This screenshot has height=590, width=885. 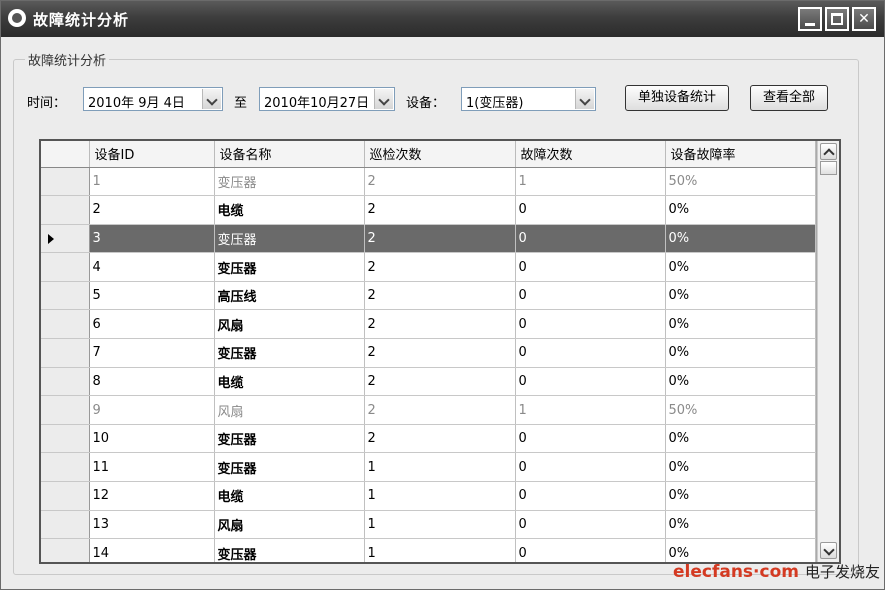 I want to click on start-date-dropdown-icon, so click(x=211, y=99).